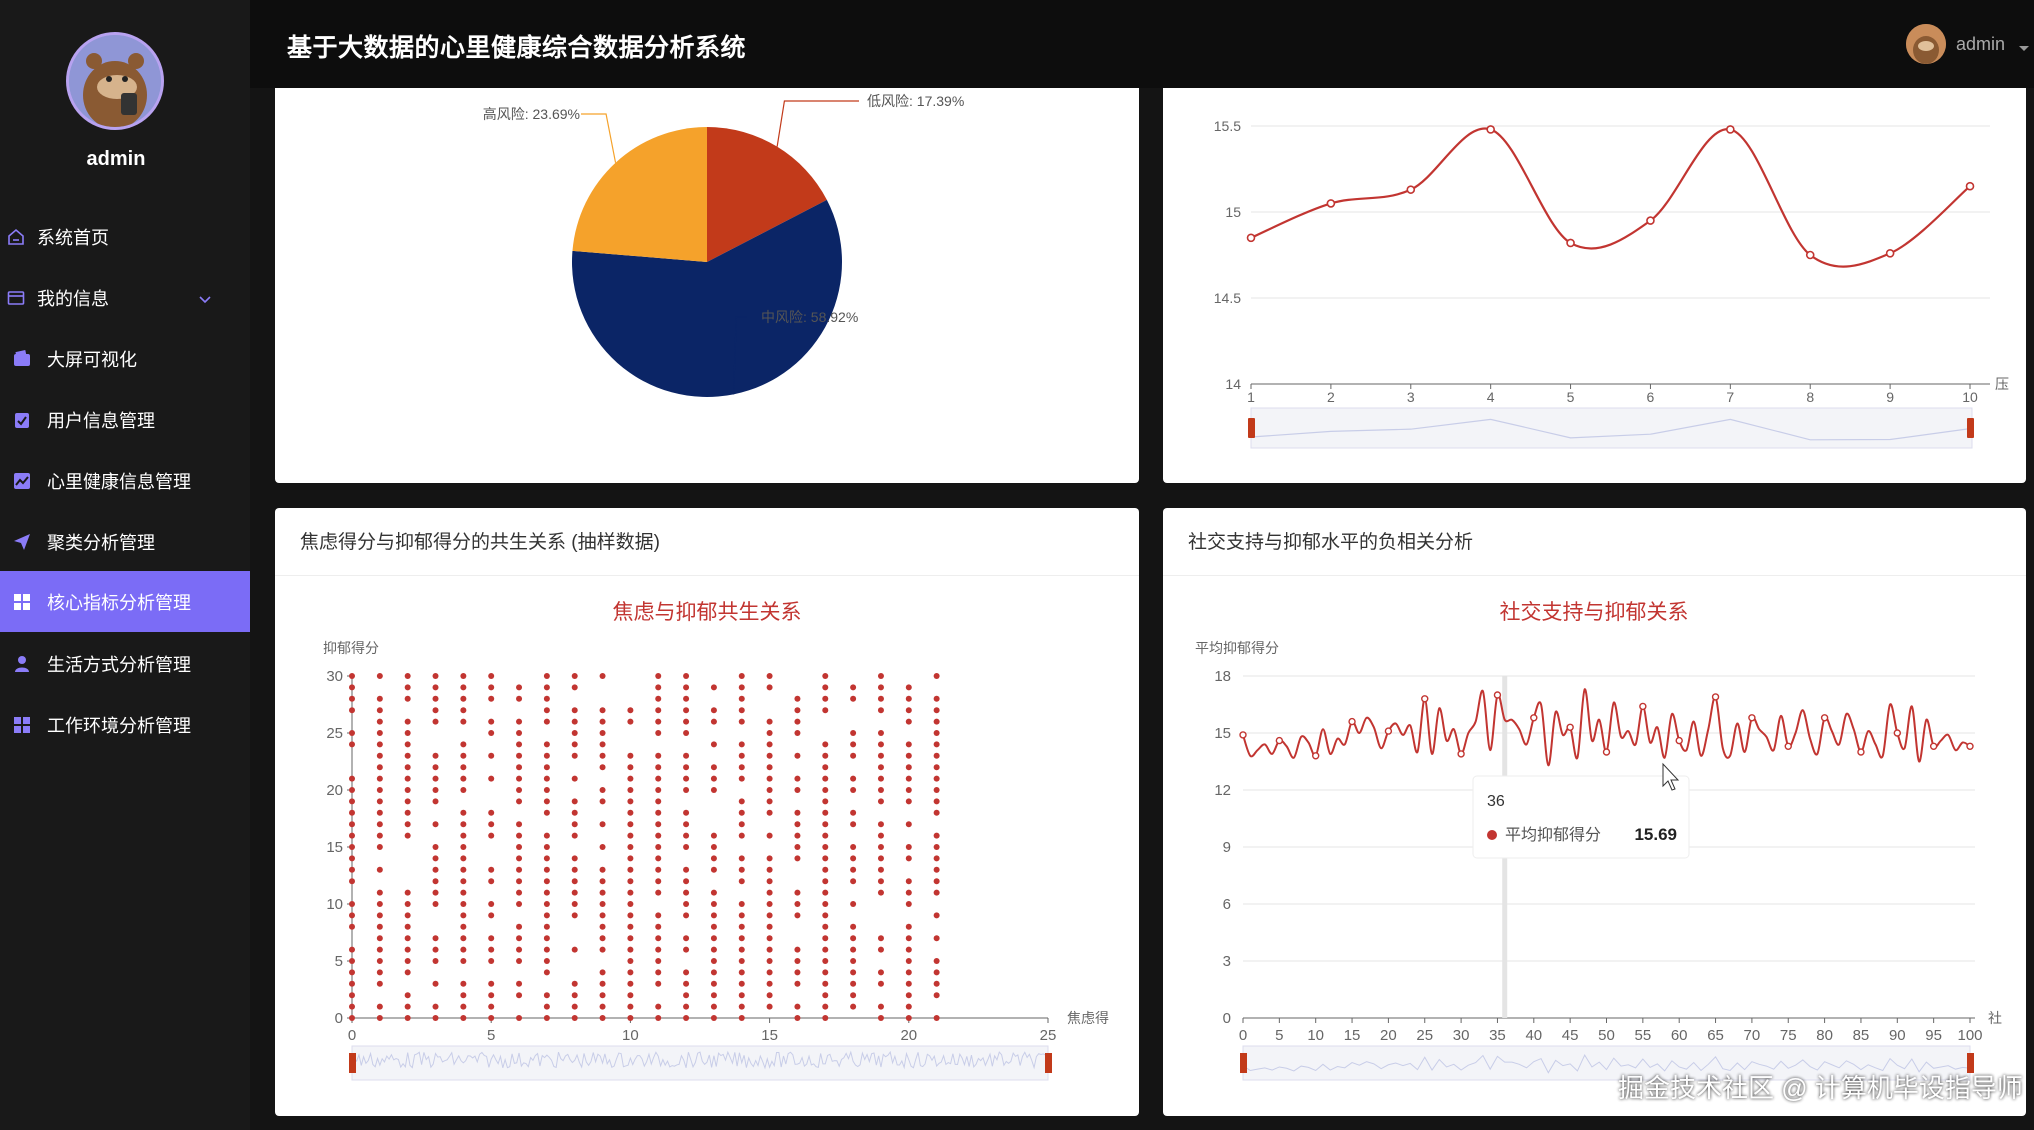  I want to click on x-tick-label: 10, so click(630, 1035).